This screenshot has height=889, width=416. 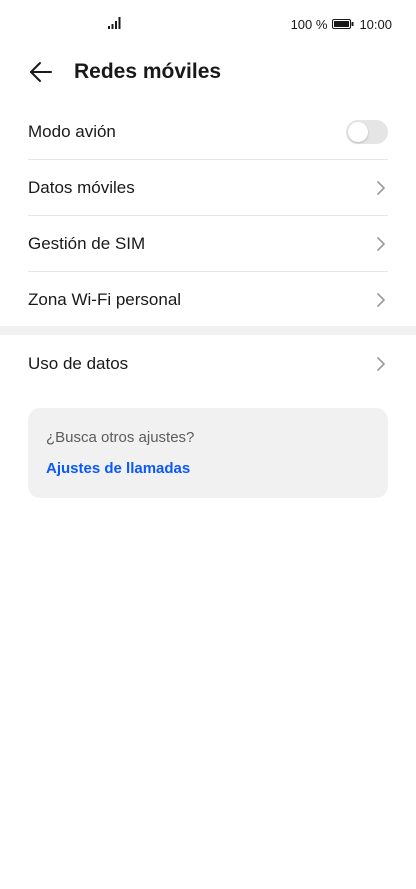 I want to click on sim-management-label: Gestión de SIM, so click(x=87, y=243).